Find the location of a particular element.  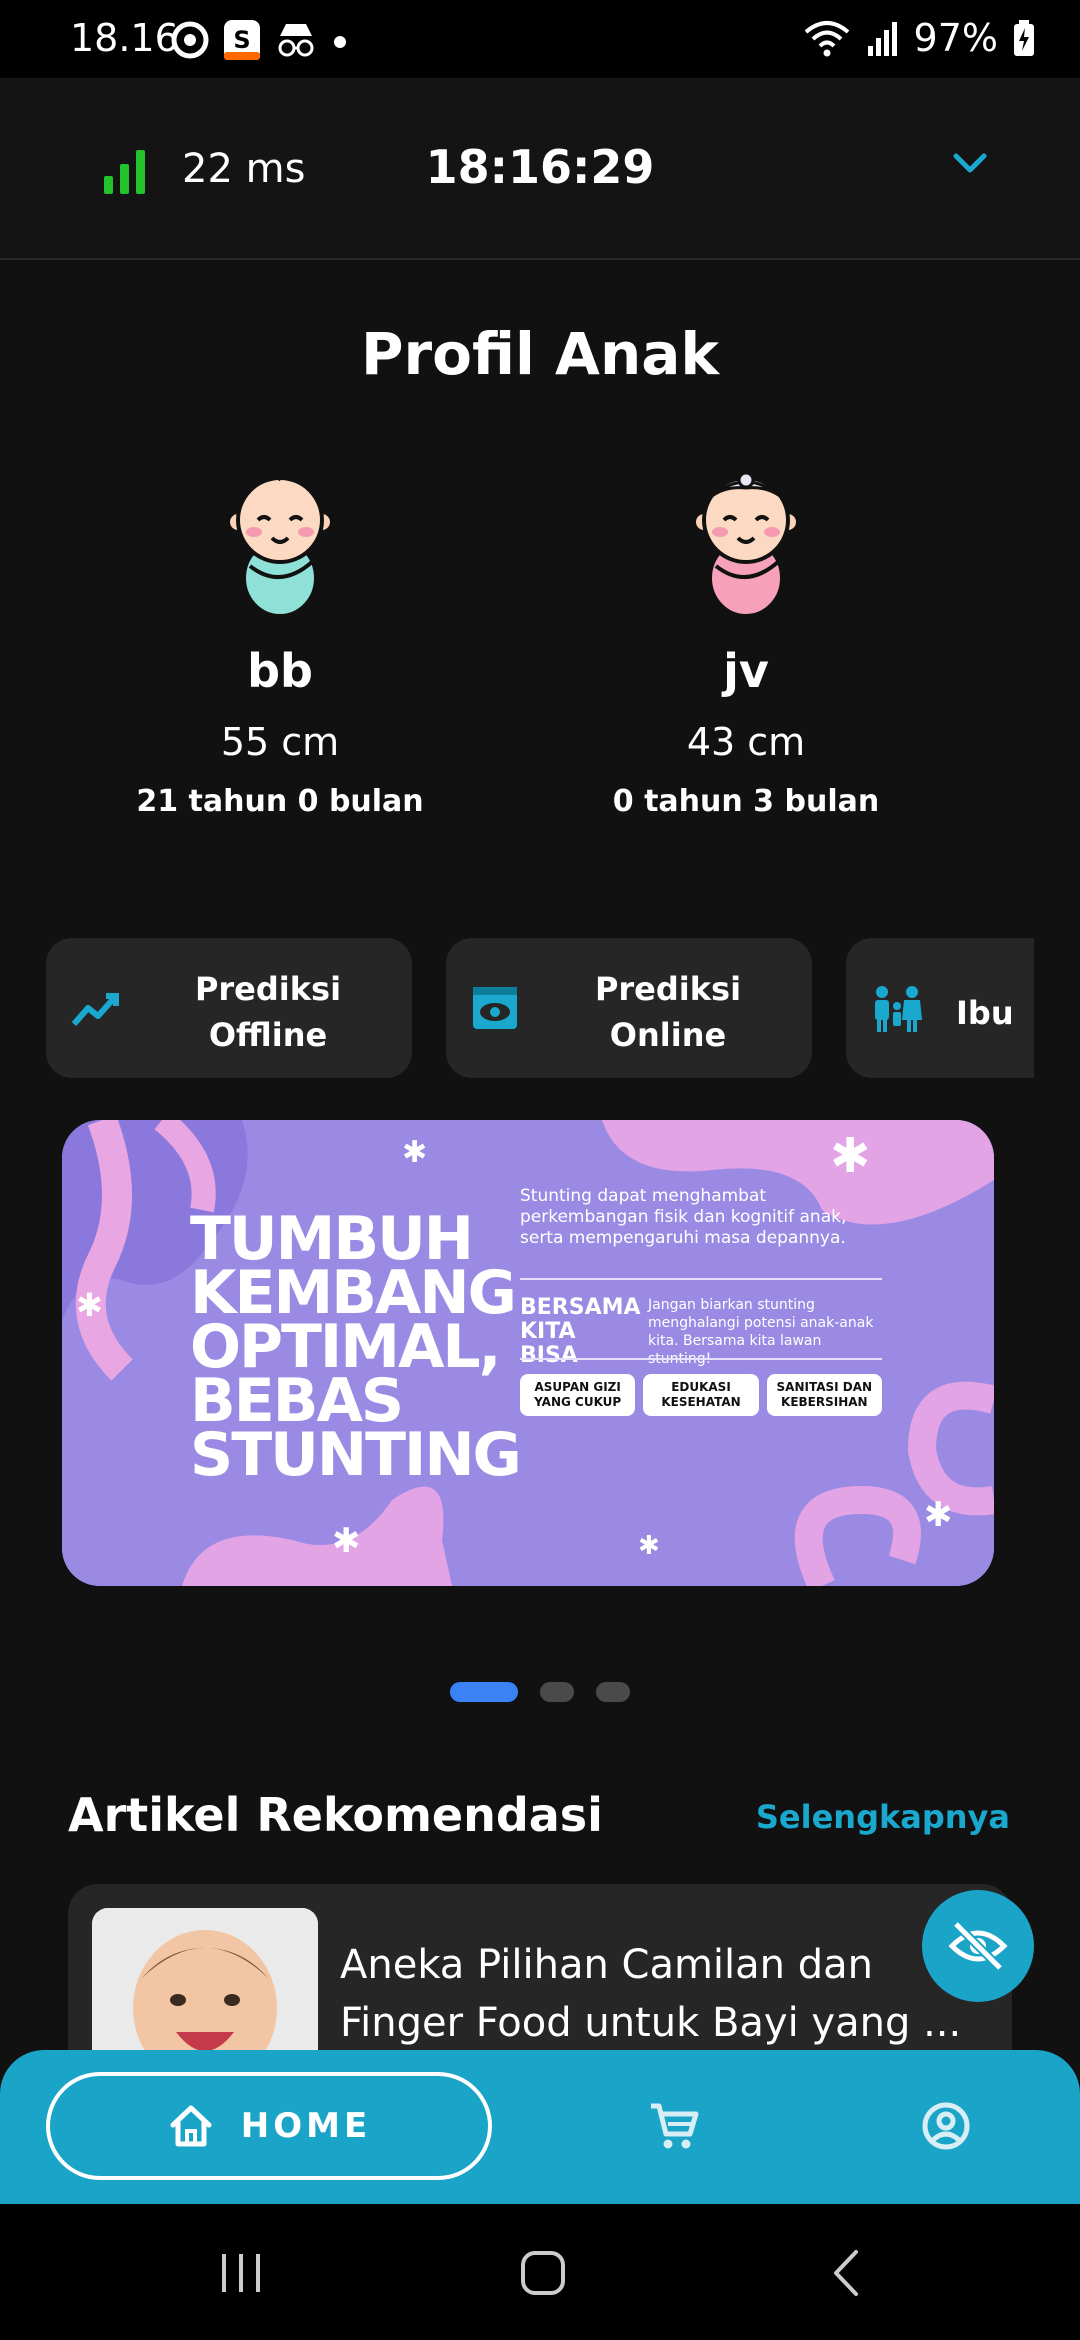

banner-headline: TUMBUH KEMBANG OPTIMAL, BEBAS STUNTING is located at coordinates (356, 1347).